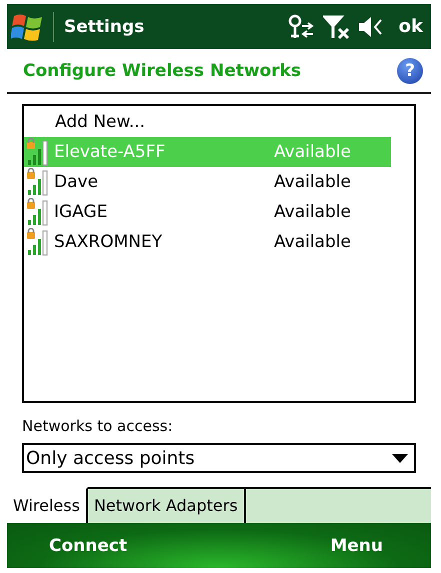  What do you see at coordinates (110, 152) in the screenshot?
I see `network-name: Elevate-A5FF` at bounding box center [110, 152].